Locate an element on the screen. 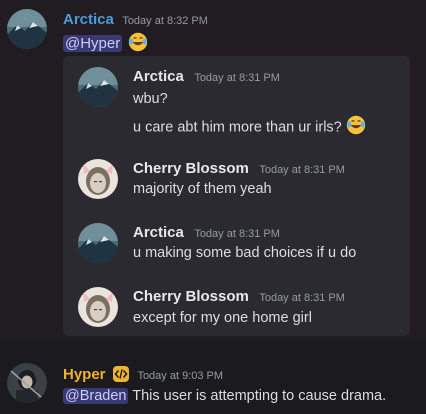 Image resolution: width=426 pixels, height=414 pixels. message-text: except for my one home girl is located at coordinates (222, 318).